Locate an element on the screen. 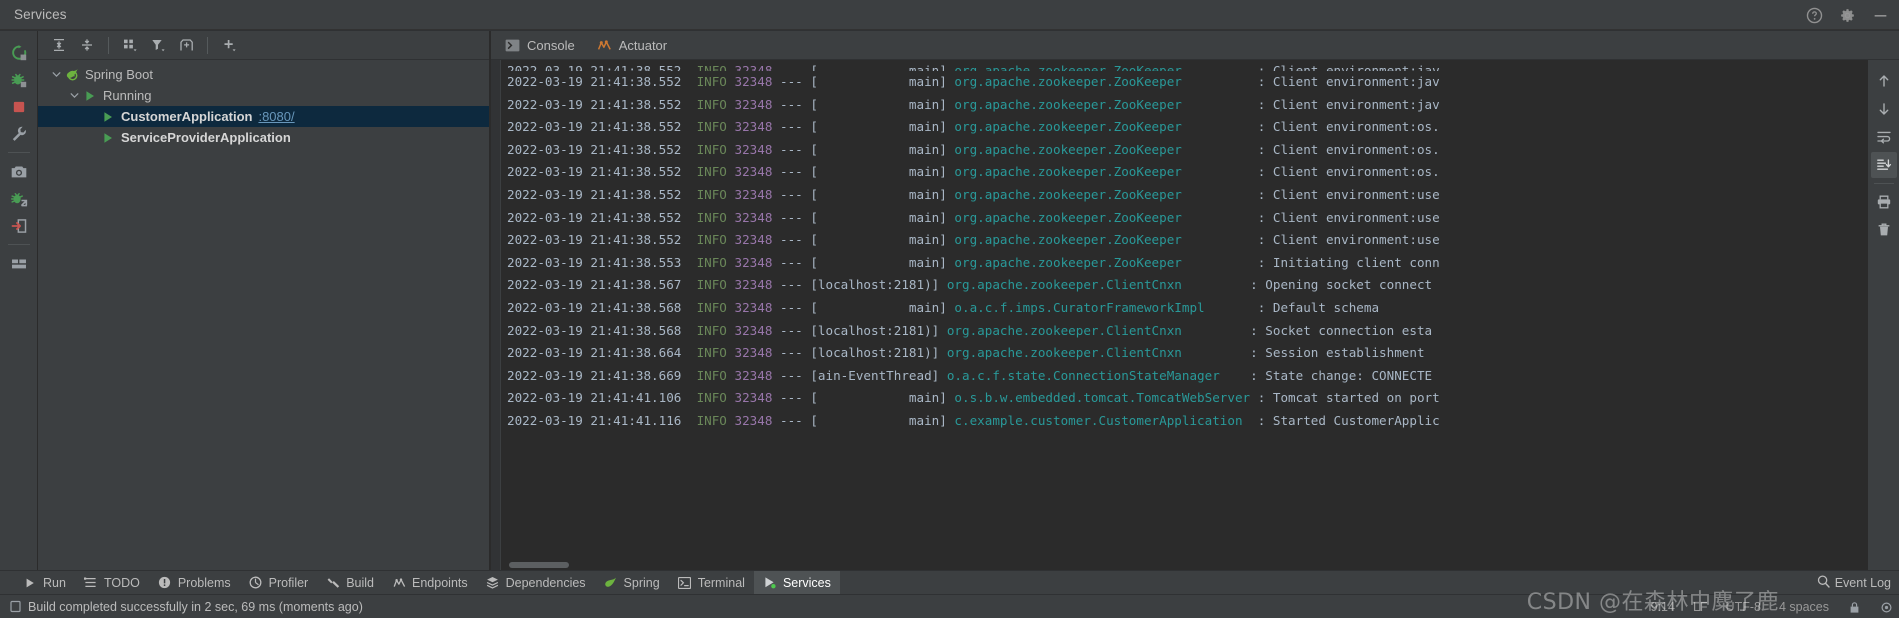  bottom-tab-dependencies: Dependencies is located at coordinates (536, 583).